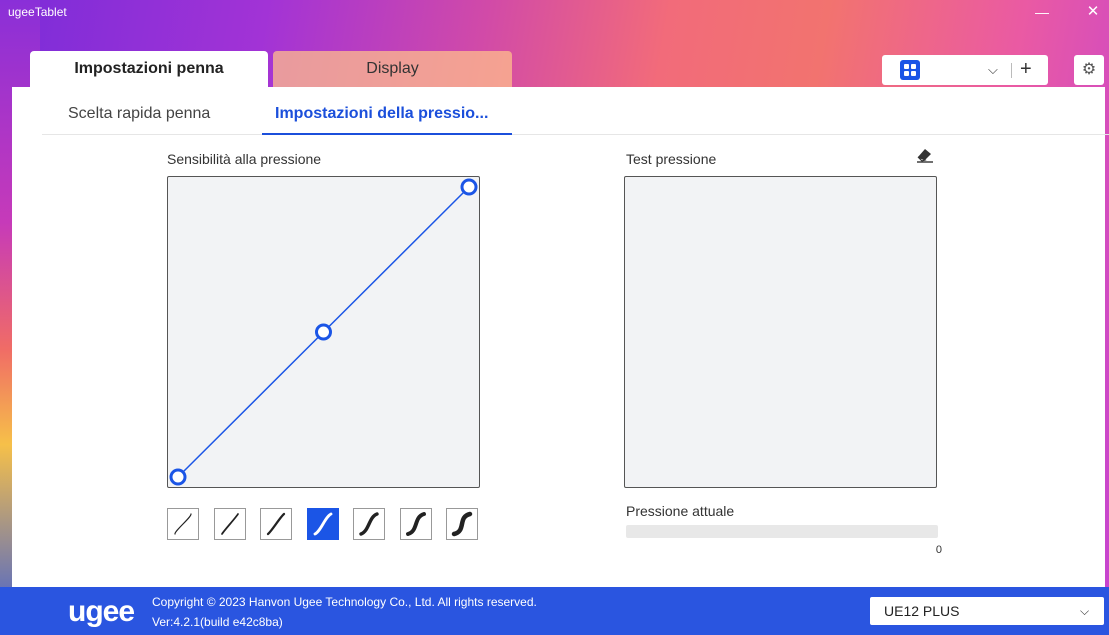 This screenshot has width=1109, height=635. What do you see at coordinates (387, 134) in the screenshot?
I see `active-tab-indicator` at bounding box center [387, 134].